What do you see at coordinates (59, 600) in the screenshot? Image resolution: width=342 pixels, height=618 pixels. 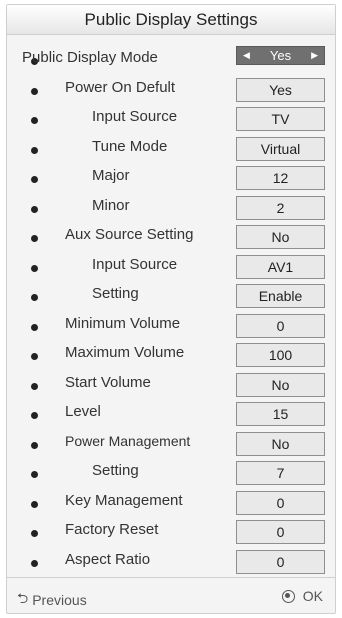 I see `previous-label: Previous` at bounding box center [59, 600].